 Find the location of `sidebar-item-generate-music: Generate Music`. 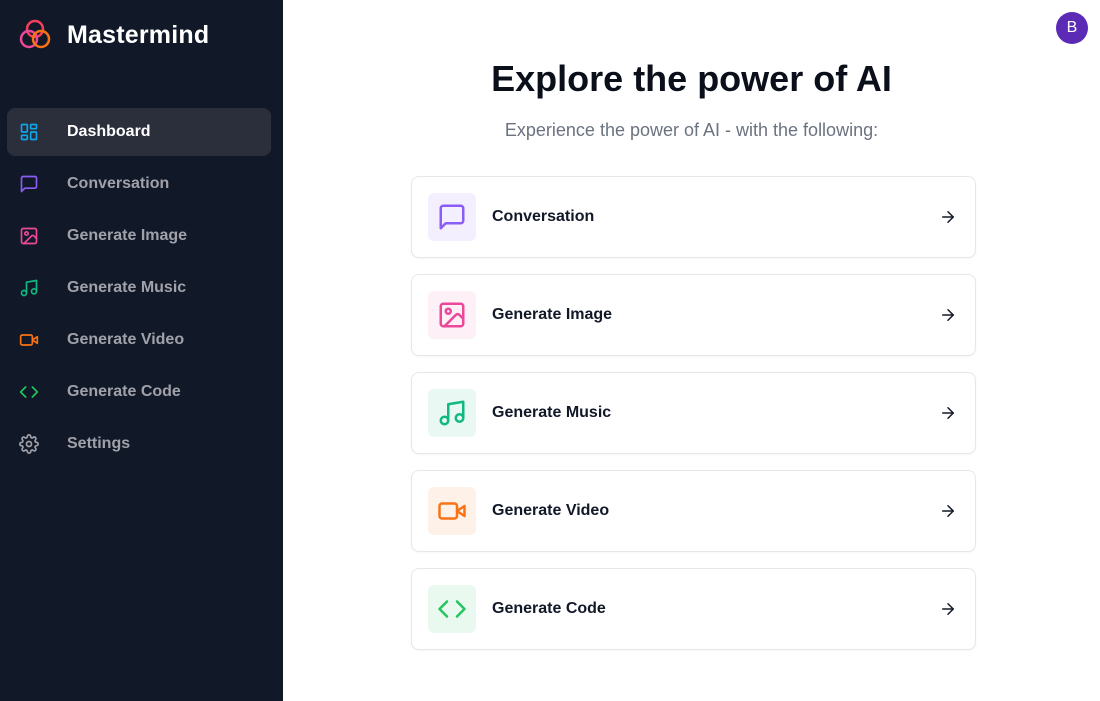

sidebar-item-generate-music: Generate Music is located at coordinates (139, 288).